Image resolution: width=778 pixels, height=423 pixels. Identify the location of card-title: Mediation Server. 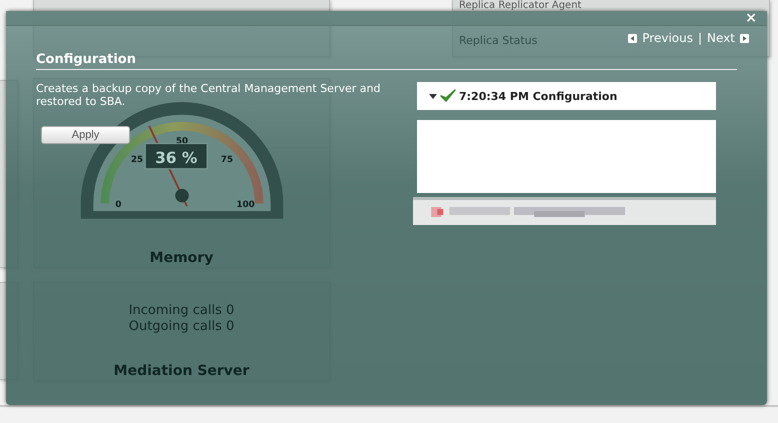
(182, 371).